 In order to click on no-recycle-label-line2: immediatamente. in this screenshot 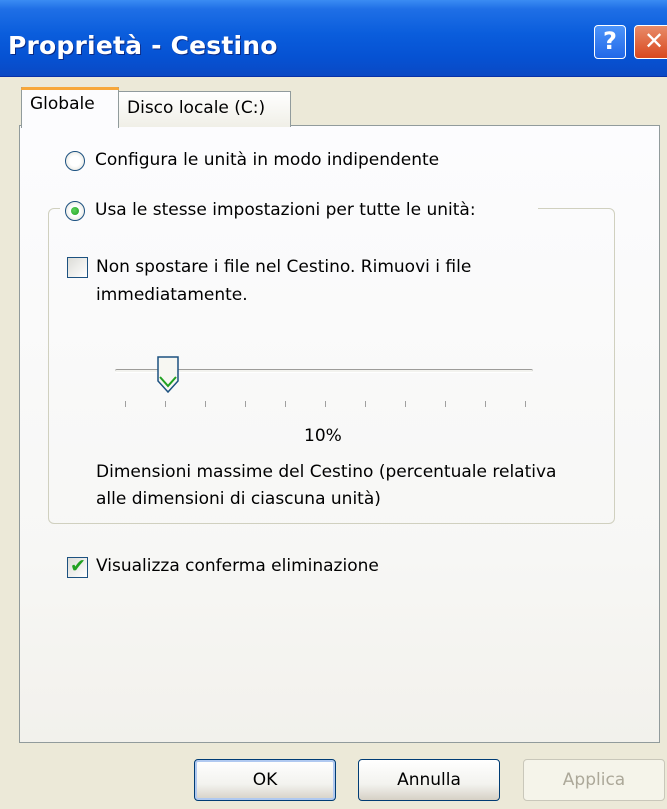, I will do `click(172, 295)`.